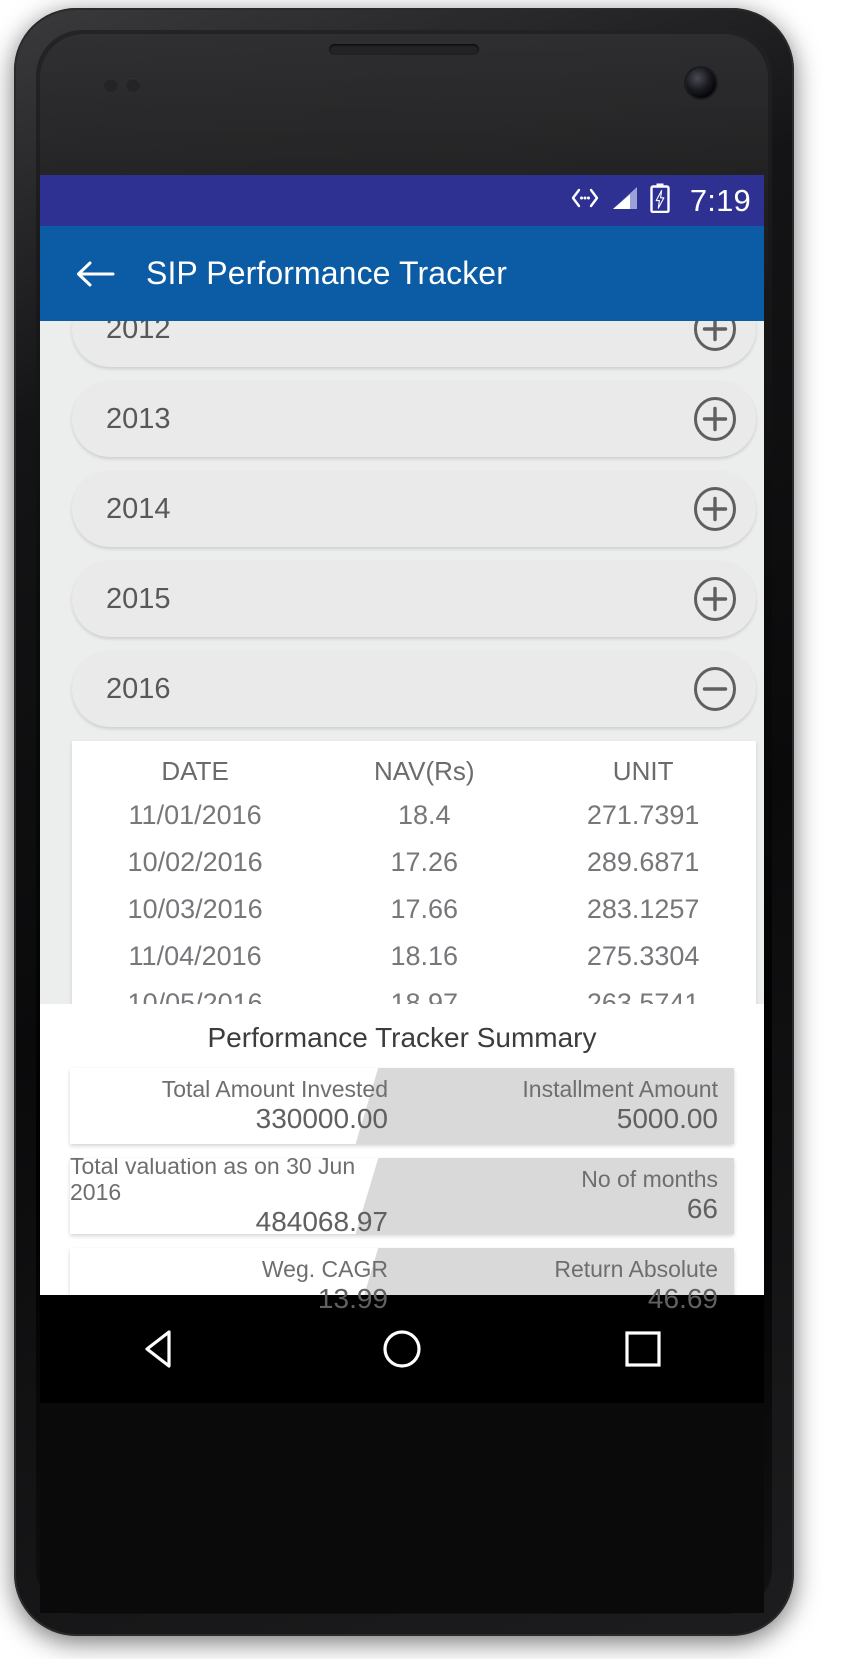 The image size is (856, 1659). I want to click on status-icon-group: 7:19, so click(660, 200).